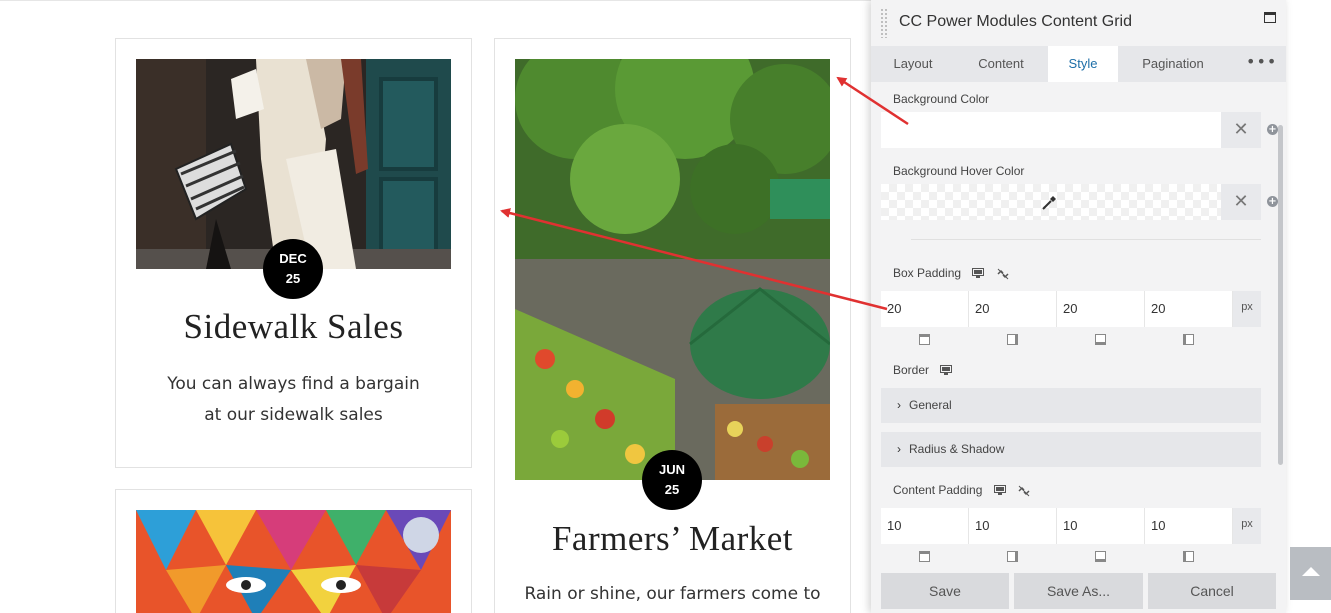  What do you see at coordinates (672, 480) in the screenshot?
I see `date-badge: JUN 25` at bounding box center [672, 480].